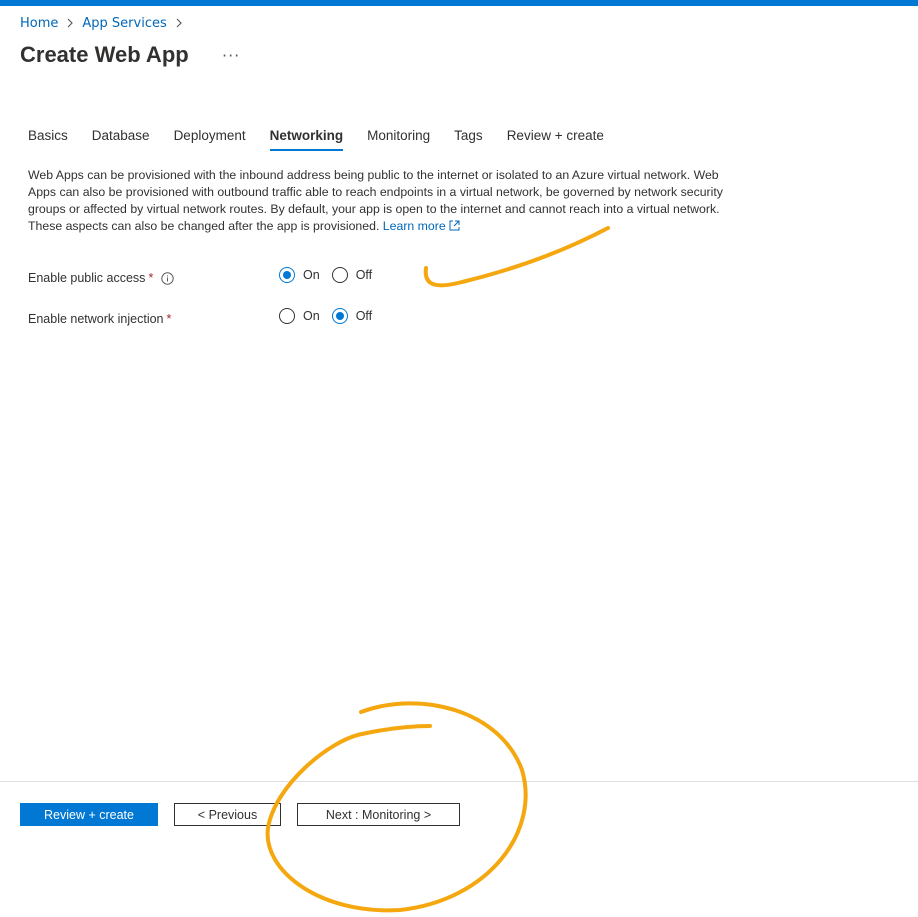 This screenshot has width=918, height=917. I want to click on tab-database: Database, so click(121, 139).